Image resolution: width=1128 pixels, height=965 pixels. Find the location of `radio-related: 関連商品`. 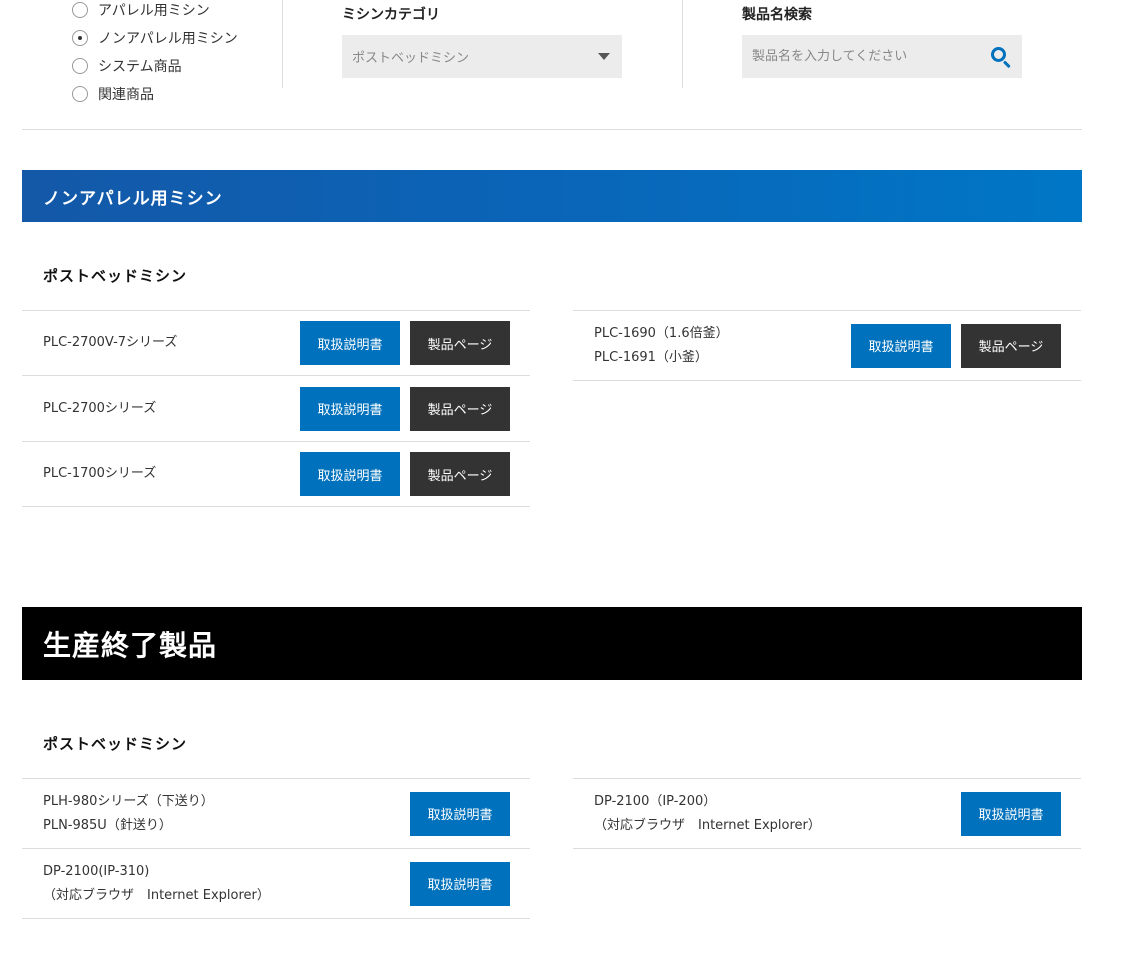

radio-related: 関連商品 is located at coordinates (155, 94).